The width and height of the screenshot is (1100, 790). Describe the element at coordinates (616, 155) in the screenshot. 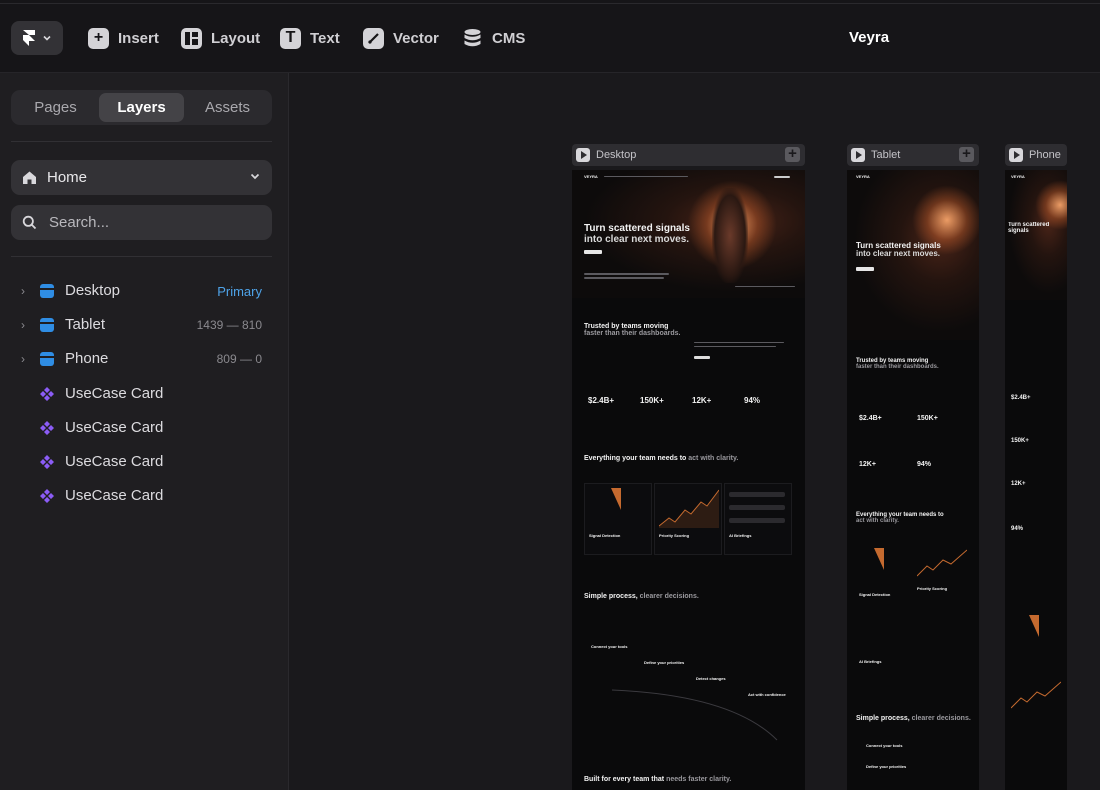

I see `frame-label-text: Desktop` at that location.